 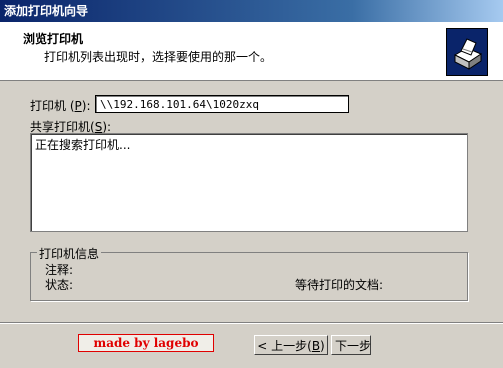 I want to click on shared-printers-label-accel: S, so click(x=98, y=127).